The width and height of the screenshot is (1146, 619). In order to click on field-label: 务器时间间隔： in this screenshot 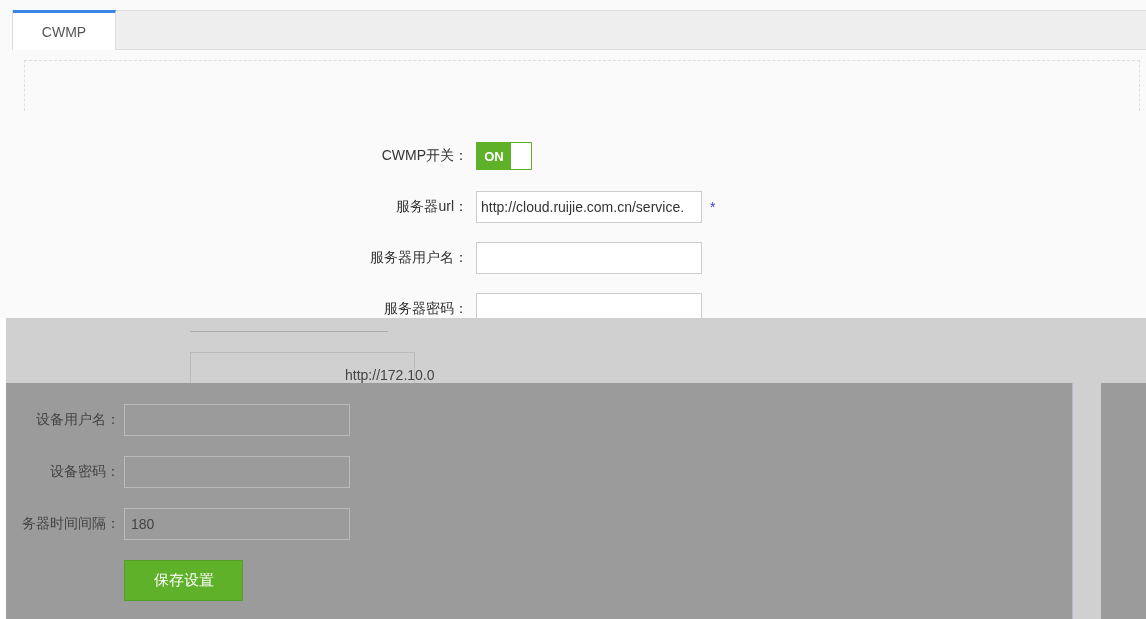, I will do `click(71, 524)`.